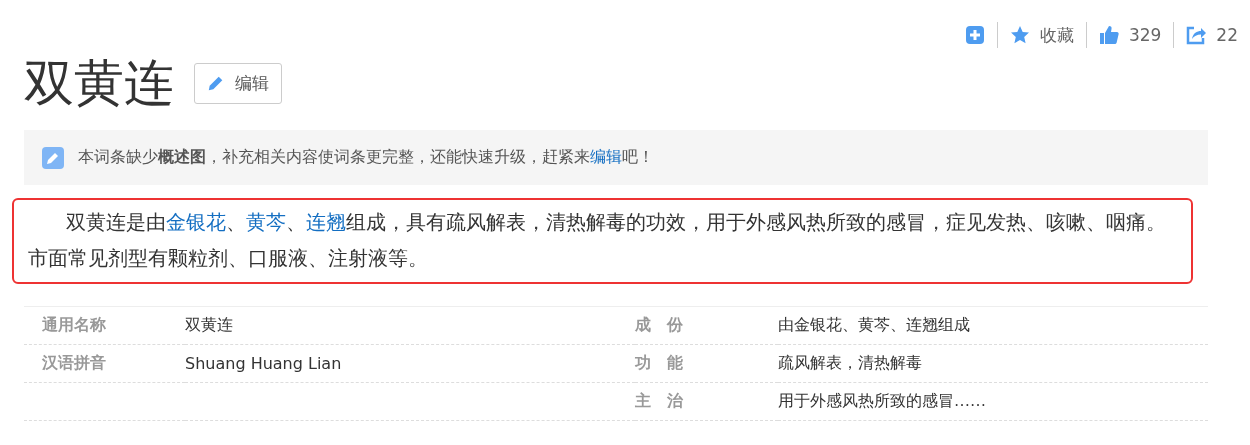 This screenshot has height=445, width=1250. I want to click on share-count: 22, so click(1227, 35).